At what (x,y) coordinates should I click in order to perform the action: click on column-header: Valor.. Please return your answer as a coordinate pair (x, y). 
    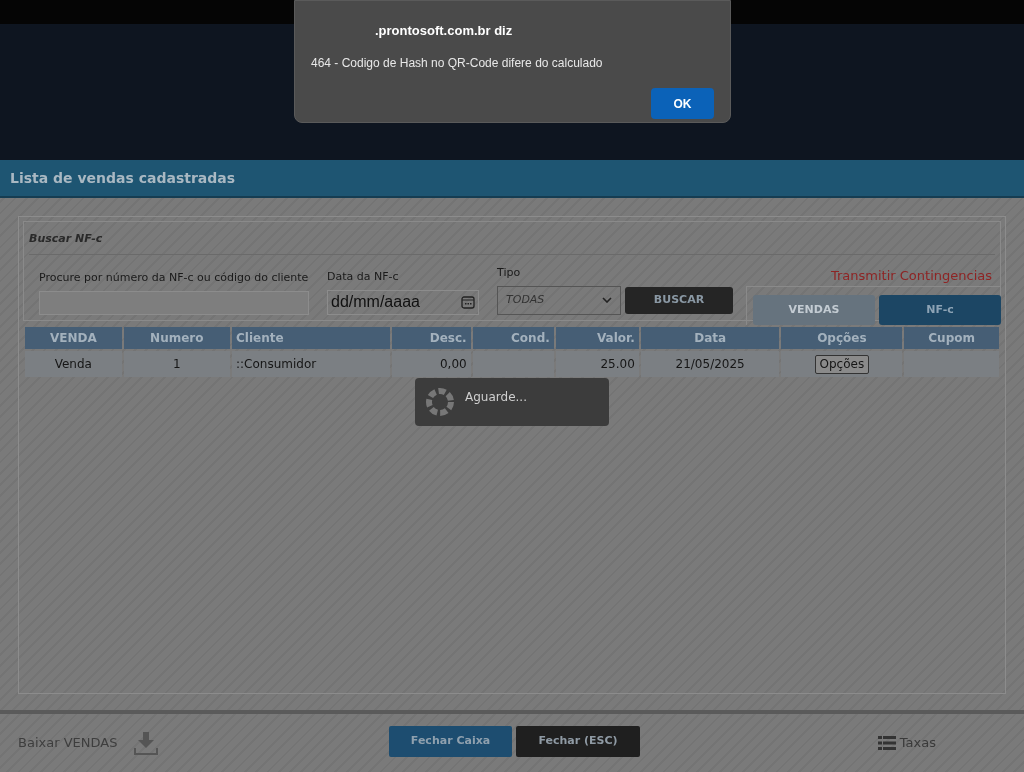
    Looking at the image, I should click on (597, 338).